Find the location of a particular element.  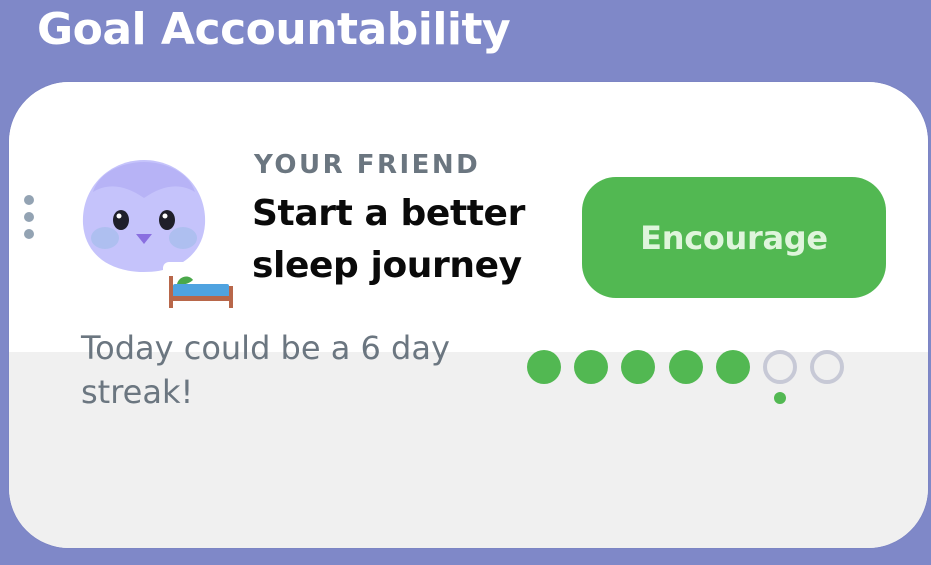

friend-label: YOUR FRIEND is located at coordinates (367, 165).